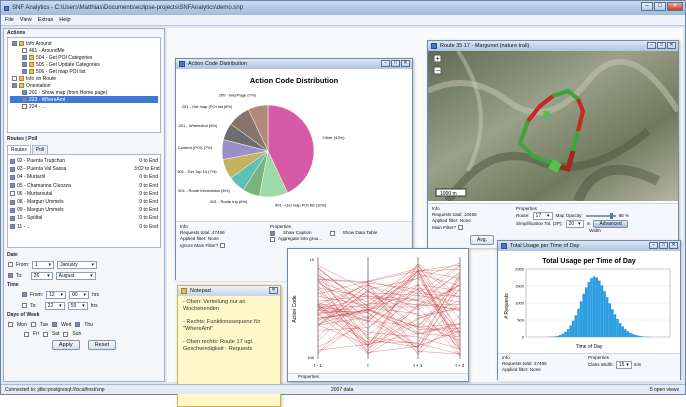 Image resolution: width=686 pixels, height=407 pixels. What do you see at coordinates (523, 337) in the screenshot?
I see `histogram-ytick: 0` at bounding box center [523, 337].